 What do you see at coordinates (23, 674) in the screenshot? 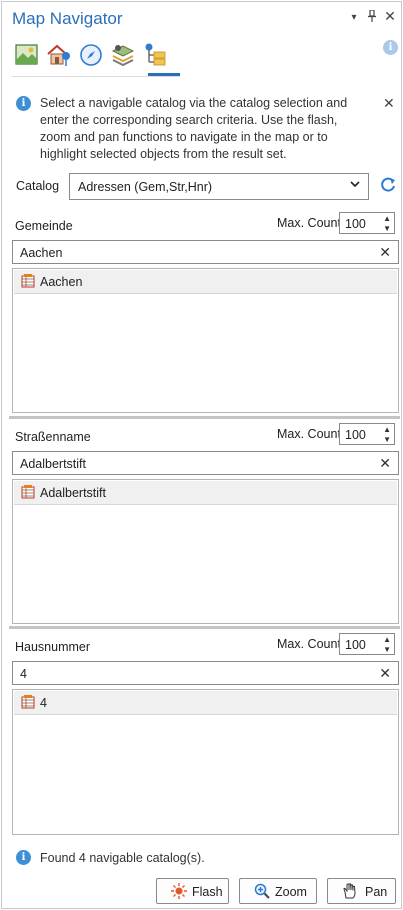
I see `search-value: 4` at bounding box center [23, 674].